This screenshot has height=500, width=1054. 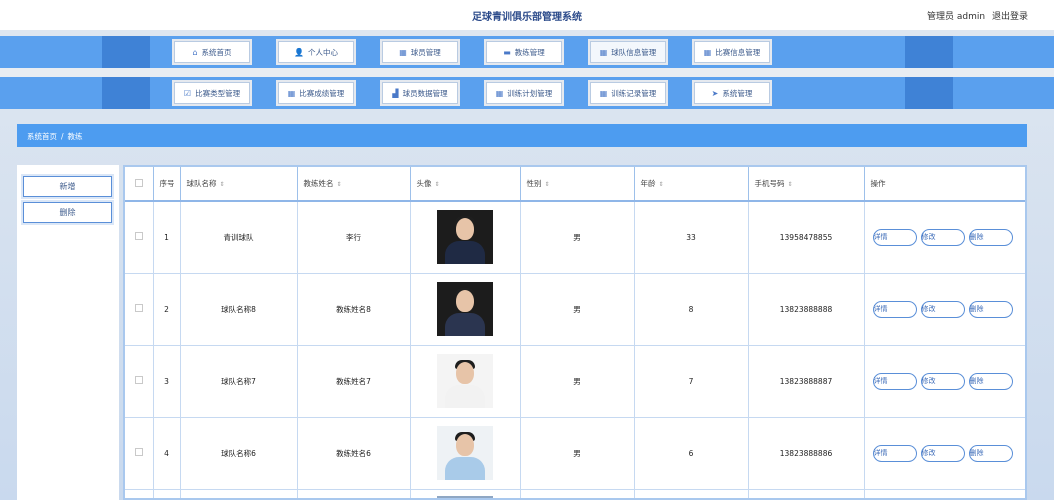 I want to click on nav-item-3: ▦ 球员管理, so click(x=420, y=52).